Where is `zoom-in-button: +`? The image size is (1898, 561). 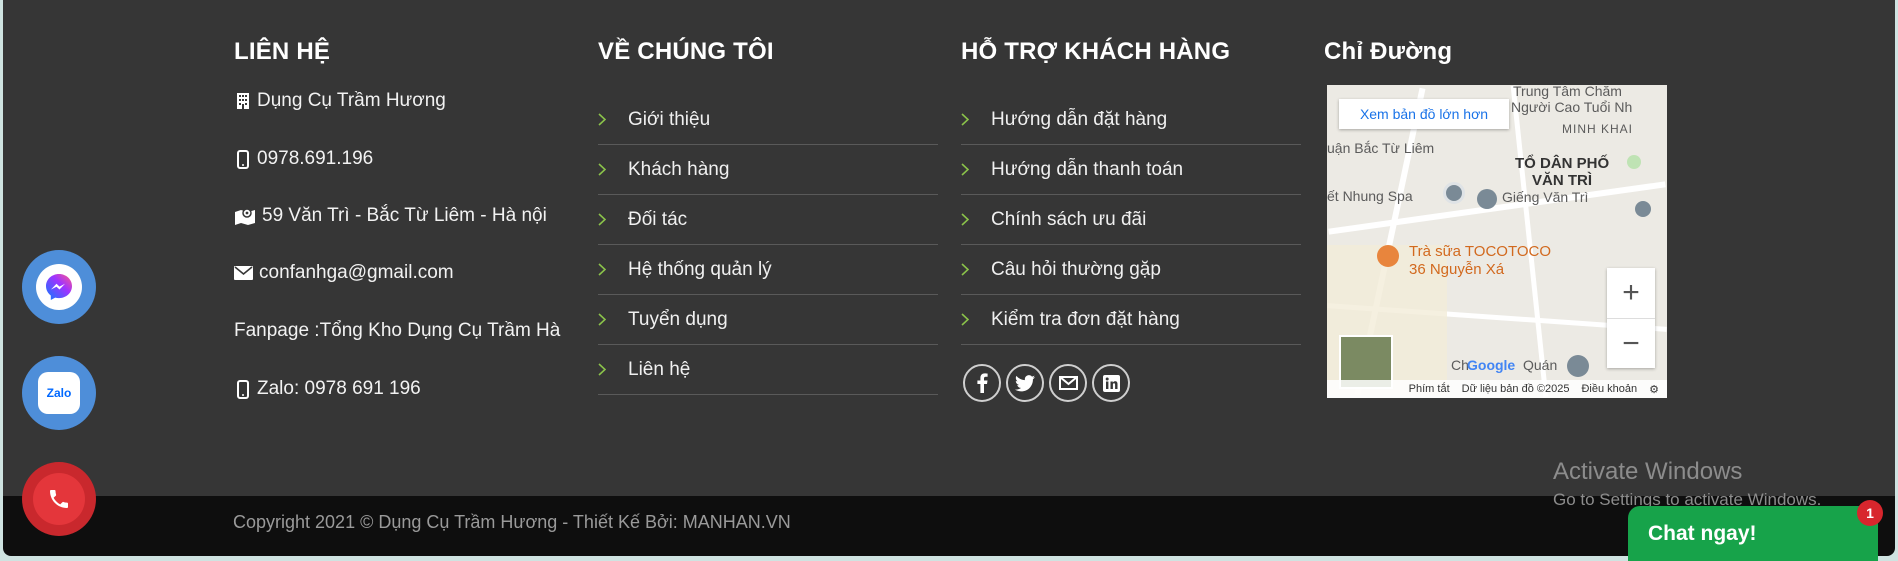
zoom-in-button: + is located at coordinates (1631, 293).